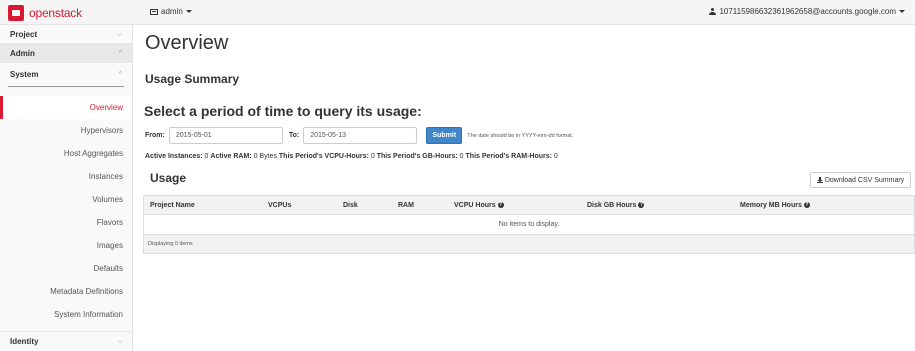 The width and height of the screenshot is (915, 351). Describe the element at coordinates (66, 130) in the screenshot. I see `sidebar-item-hypervisors: Hypervisors` at that location.